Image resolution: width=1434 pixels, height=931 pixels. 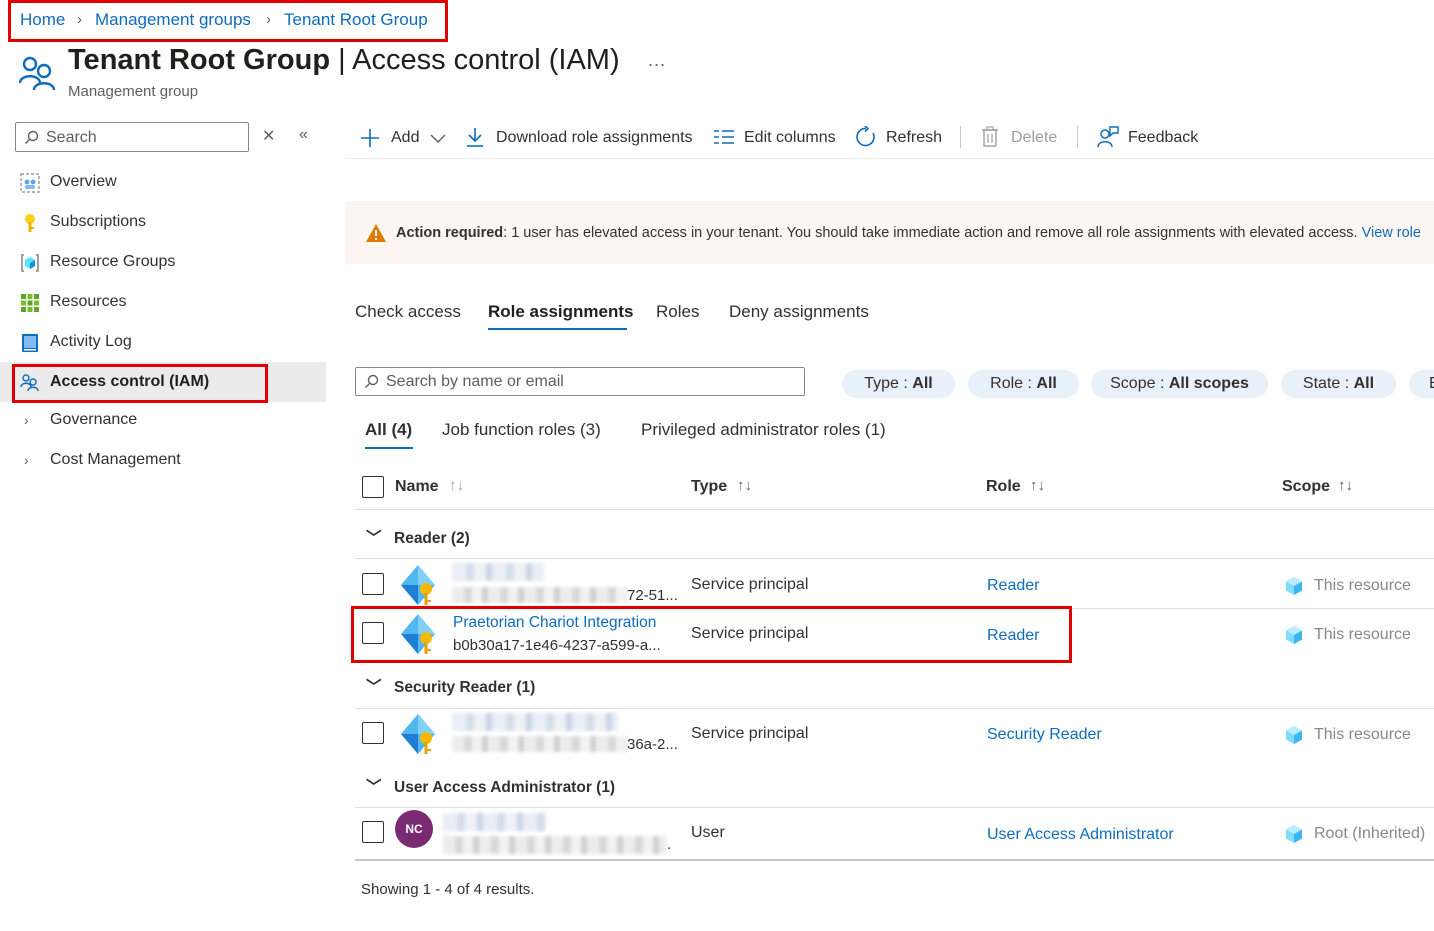 I want to click on add-label: Add, so click(x=405, y=137).